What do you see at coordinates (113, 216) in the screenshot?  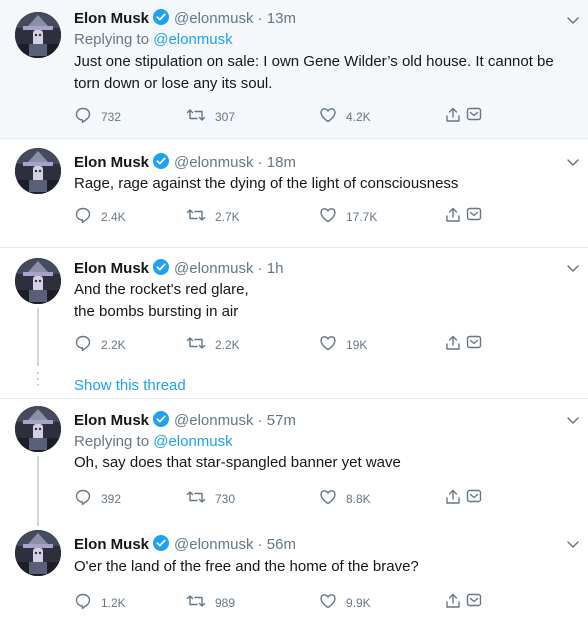 I see `reply-count: 2.4K` at bounding box center [113, 216].